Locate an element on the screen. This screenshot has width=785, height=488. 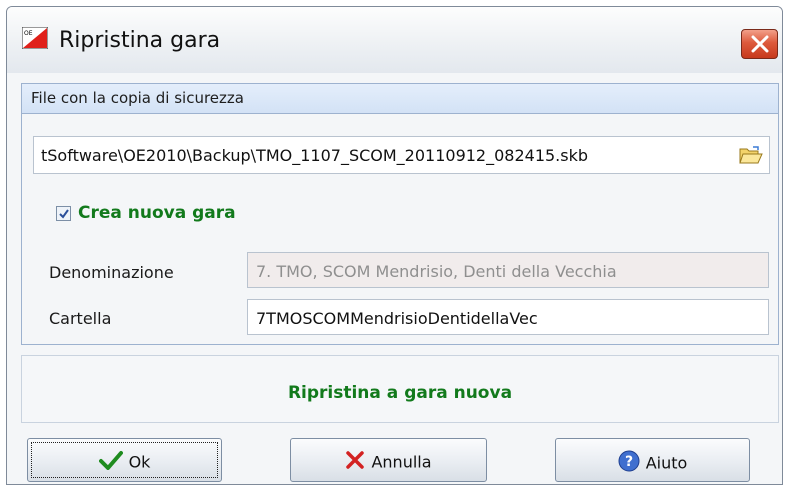
cartella-label: Cartella is located at coordinates (80, 318).